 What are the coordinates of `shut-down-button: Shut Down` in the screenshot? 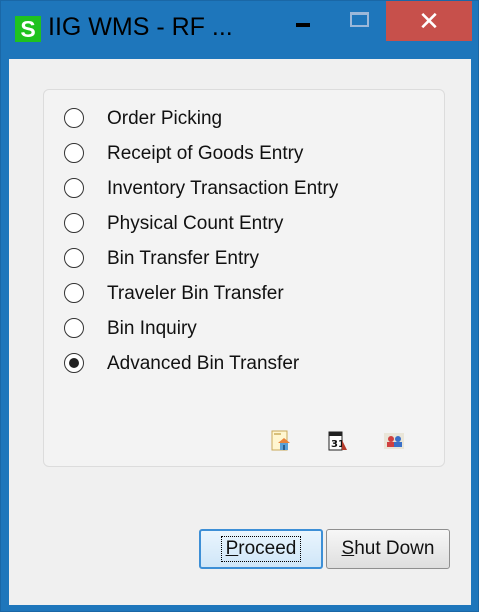 It's located at (388, 549).